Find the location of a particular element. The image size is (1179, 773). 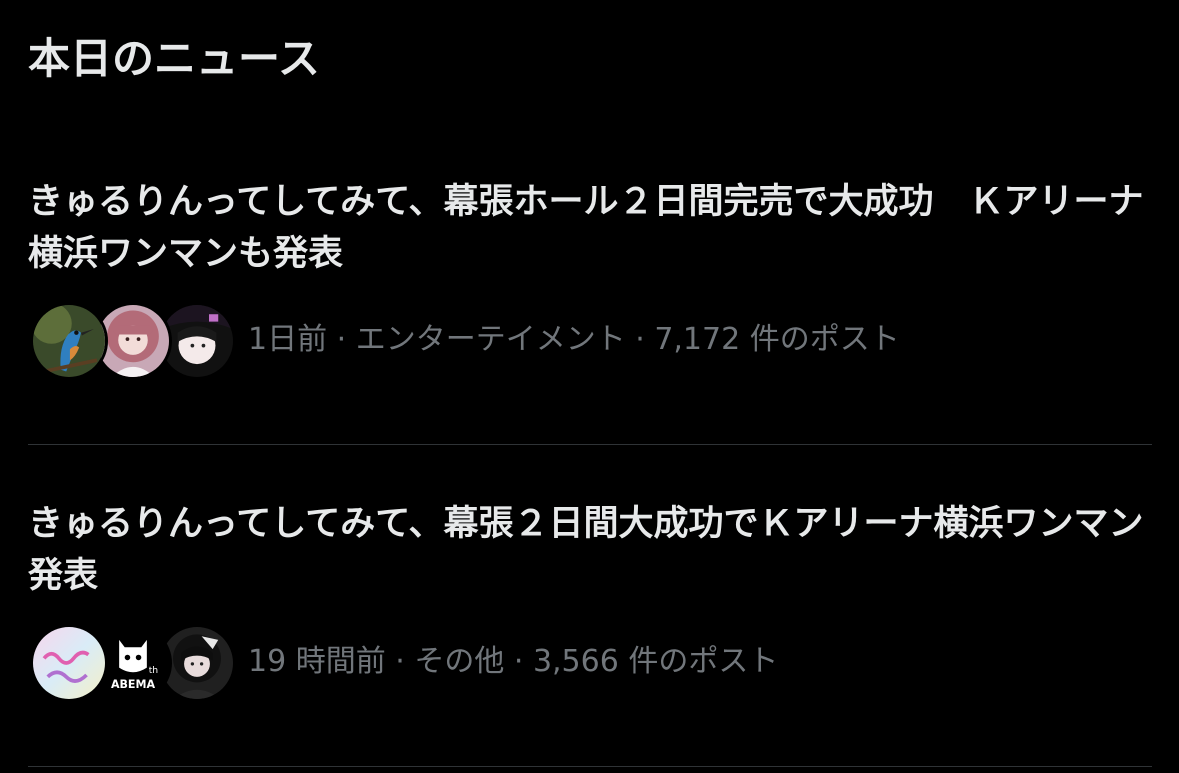

news-category: その他 is located at coordinates (459, 661).